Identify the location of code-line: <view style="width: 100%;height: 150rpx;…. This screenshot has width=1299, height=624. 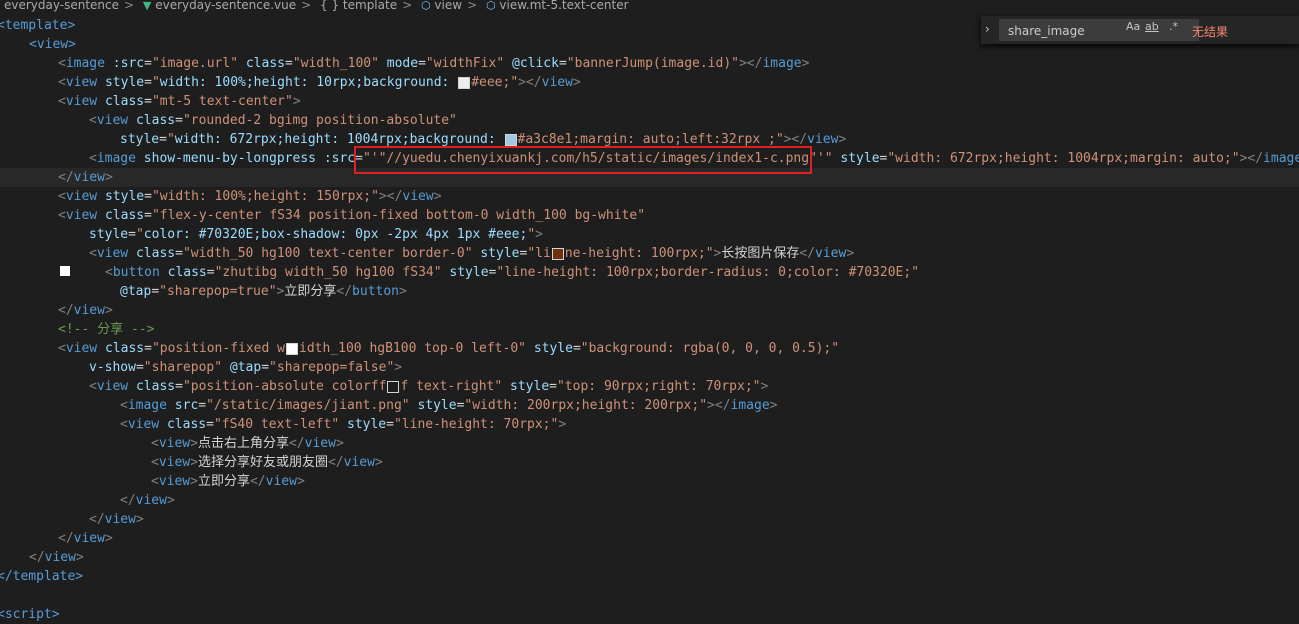
(250, 196).